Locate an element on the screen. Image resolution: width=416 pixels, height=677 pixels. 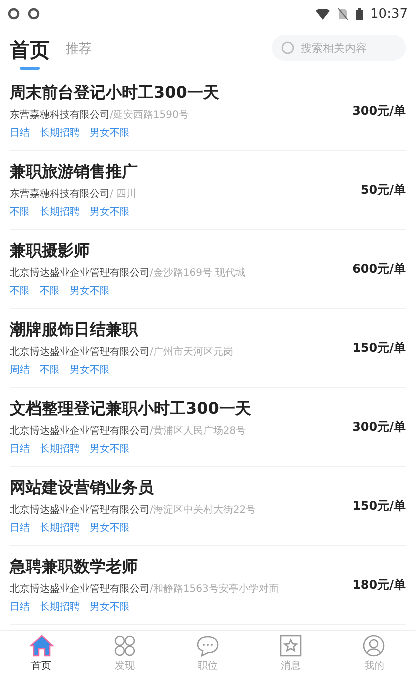
job-title: 网站建设营销业务员 is located at coordinates (133, 488).